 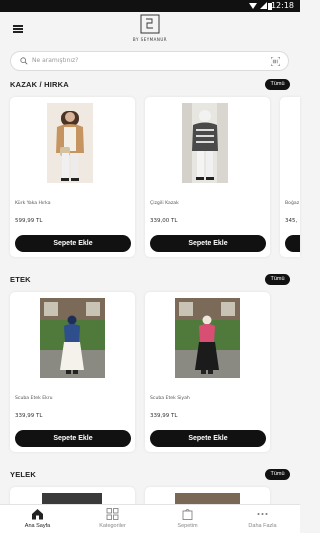 What do you see at coordinates (263, 5) in the screenshot?
I see `signal-icon` at bounding box center [263, 5].